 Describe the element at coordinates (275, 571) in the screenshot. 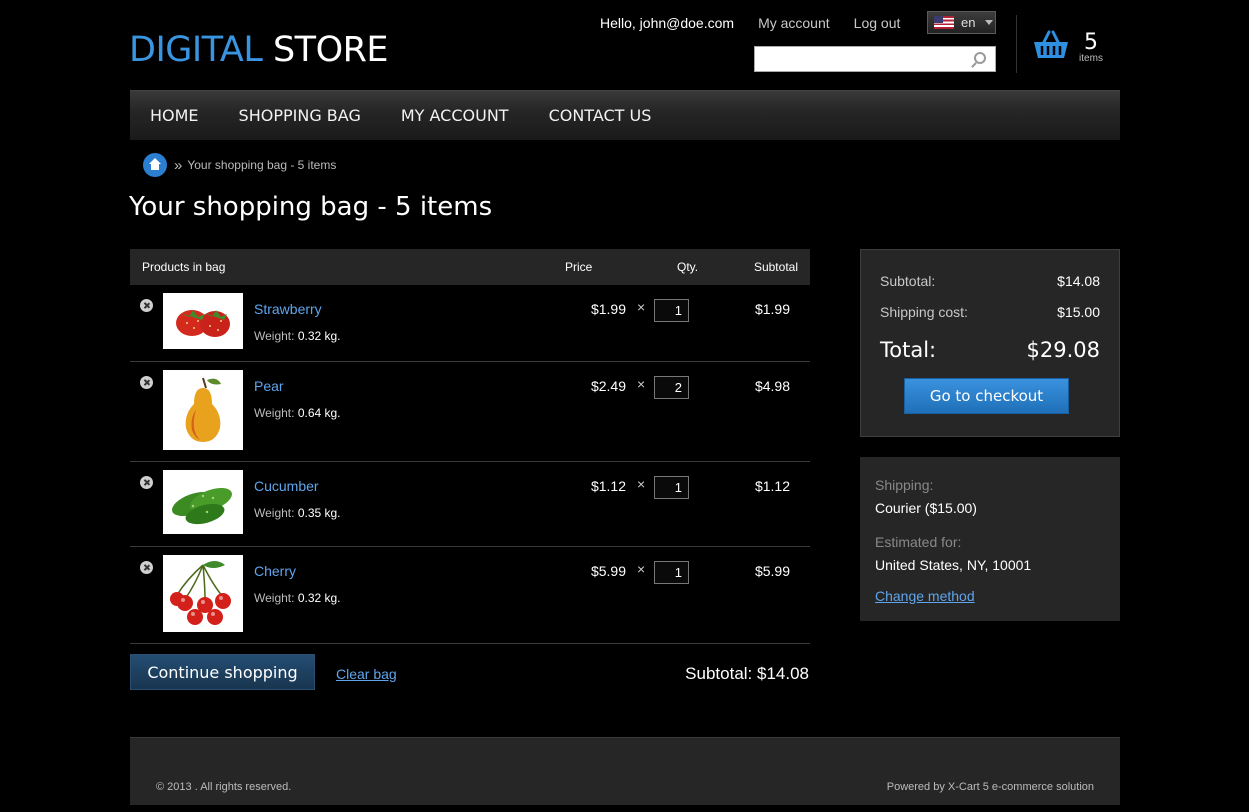

I see `product-name-link: Cherry` at that location.